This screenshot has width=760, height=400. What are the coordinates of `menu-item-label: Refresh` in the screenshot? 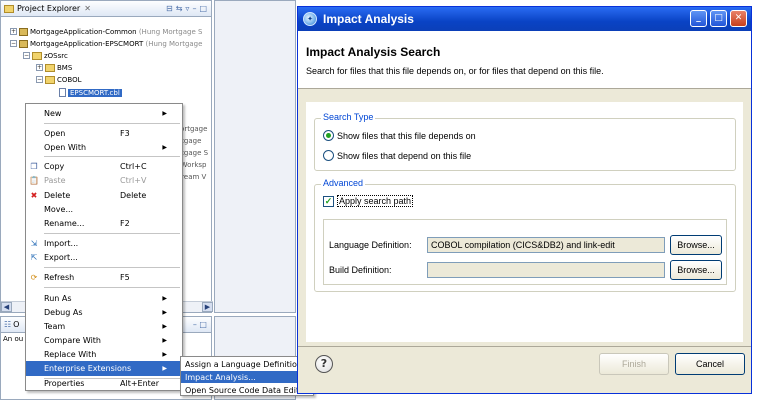 It's located at (59, 277).